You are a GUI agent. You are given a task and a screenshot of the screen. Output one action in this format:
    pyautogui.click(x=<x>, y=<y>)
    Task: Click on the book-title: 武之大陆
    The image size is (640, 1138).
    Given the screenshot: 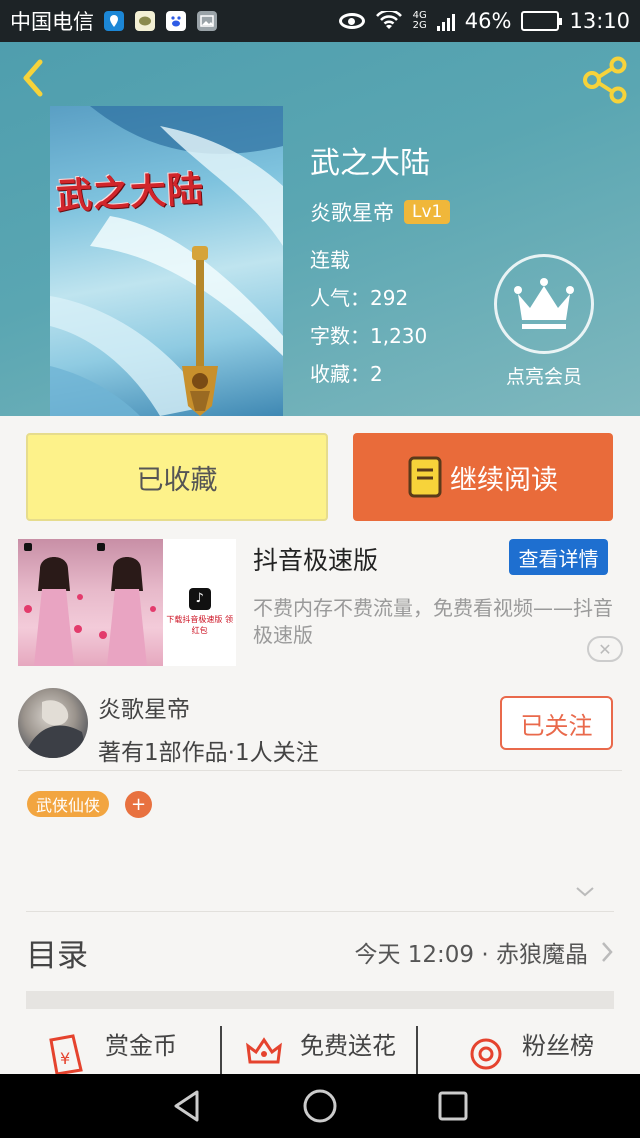 What is the action you would take?
    pyautogui.click(x=370, y=163)
    